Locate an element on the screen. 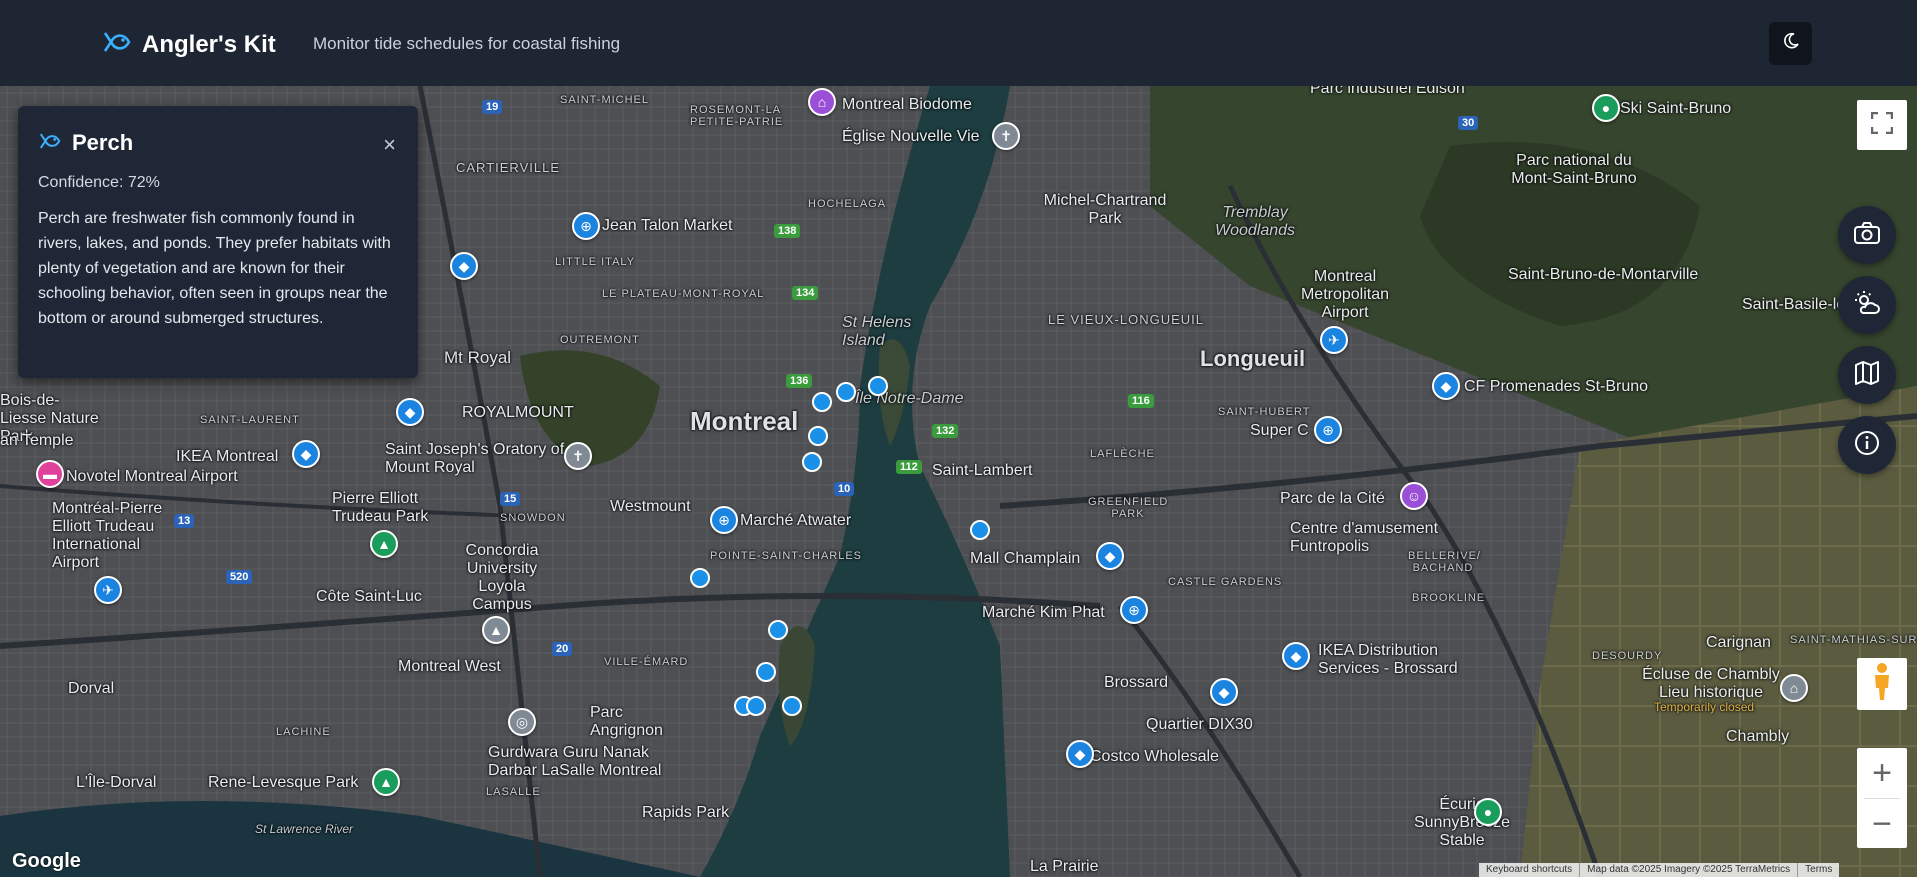  map-label-ski-st-bruno: Ski Saint-Bruno is located at coordinates (1676, 108).